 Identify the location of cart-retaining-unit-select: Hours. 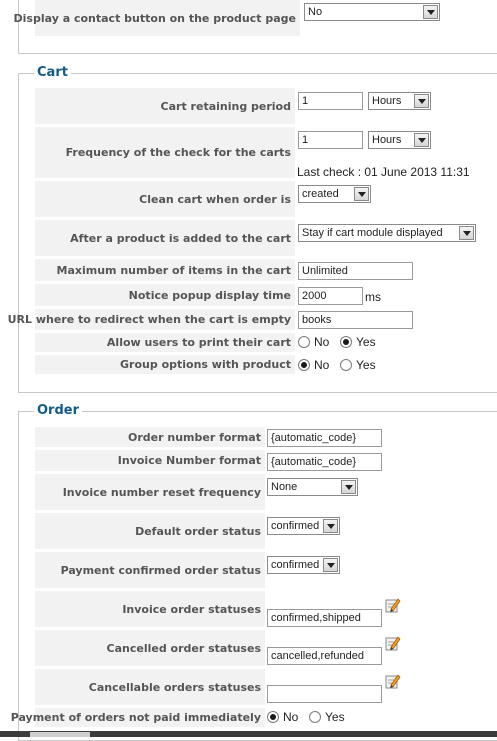
(399, 101).